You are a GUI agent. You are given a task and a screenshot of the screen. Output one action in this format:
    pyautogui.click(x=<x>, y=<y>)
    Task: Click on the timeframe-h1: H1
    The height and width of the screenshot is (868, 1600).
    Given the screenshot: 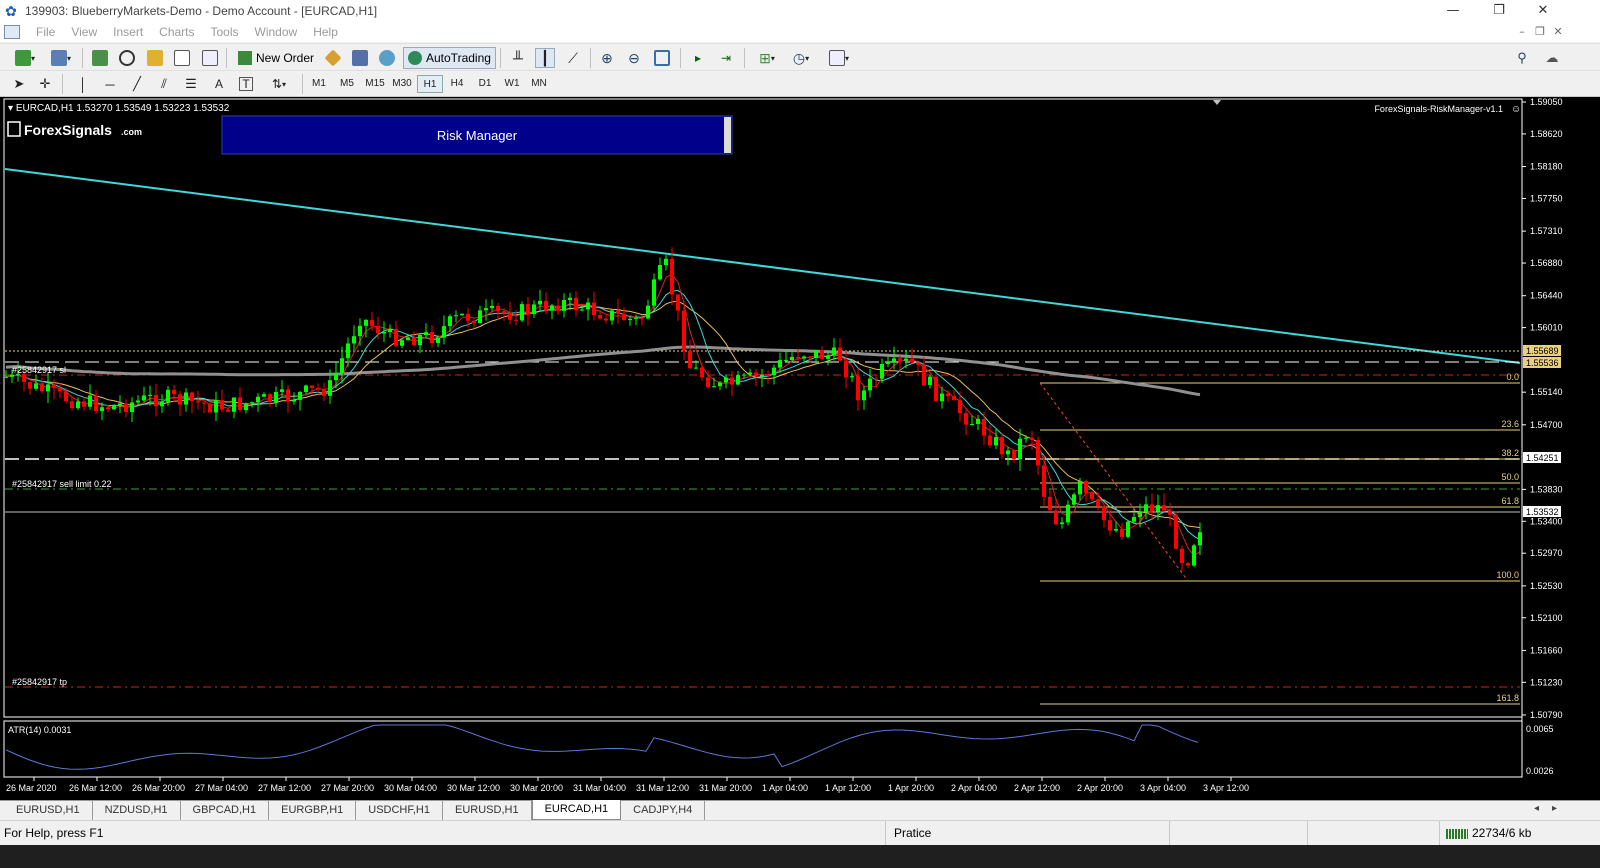 What is the action you would take?
    pyautogui.click(x=430, y=84)
    